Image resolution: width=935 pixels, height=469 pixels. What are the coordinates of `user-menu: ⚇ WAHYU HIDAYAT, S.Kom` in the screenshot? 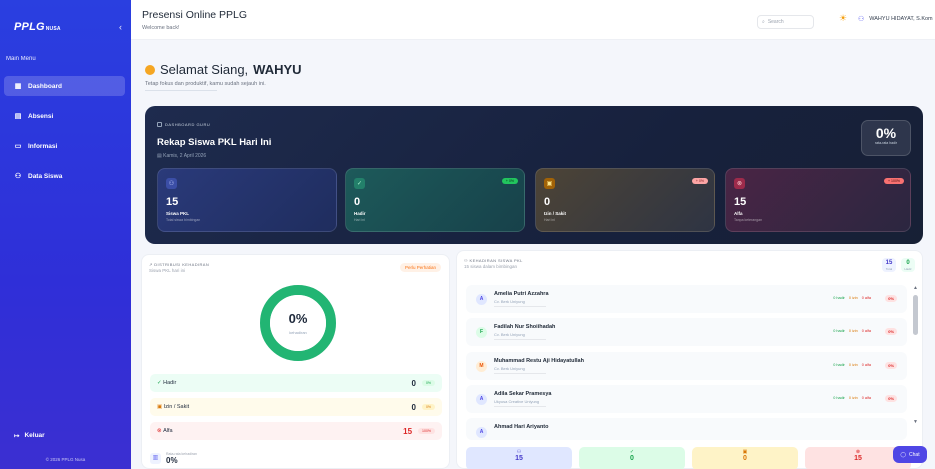 It's located at (895, 19).